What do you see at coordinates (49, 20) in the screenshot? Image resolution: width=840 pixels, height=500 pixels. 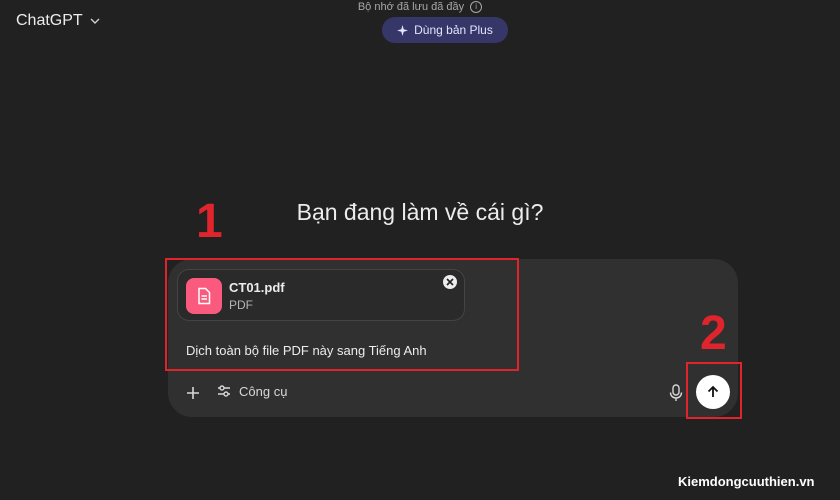 I see `app-title: ChatGPT` at bounding box center [49, 20].